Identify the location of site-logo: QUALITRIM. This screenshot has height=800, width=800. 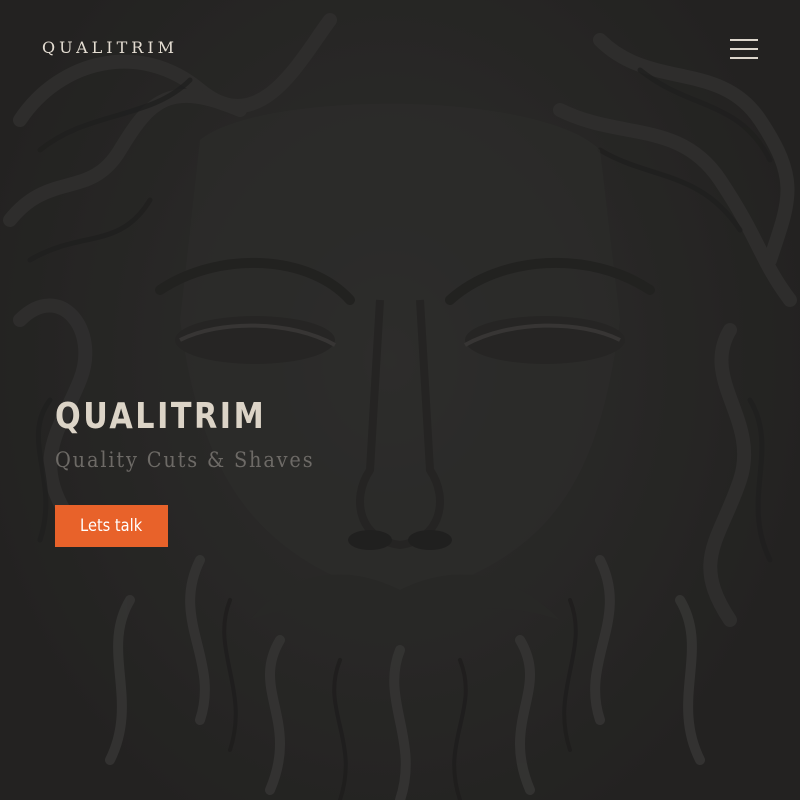
(110, 47).